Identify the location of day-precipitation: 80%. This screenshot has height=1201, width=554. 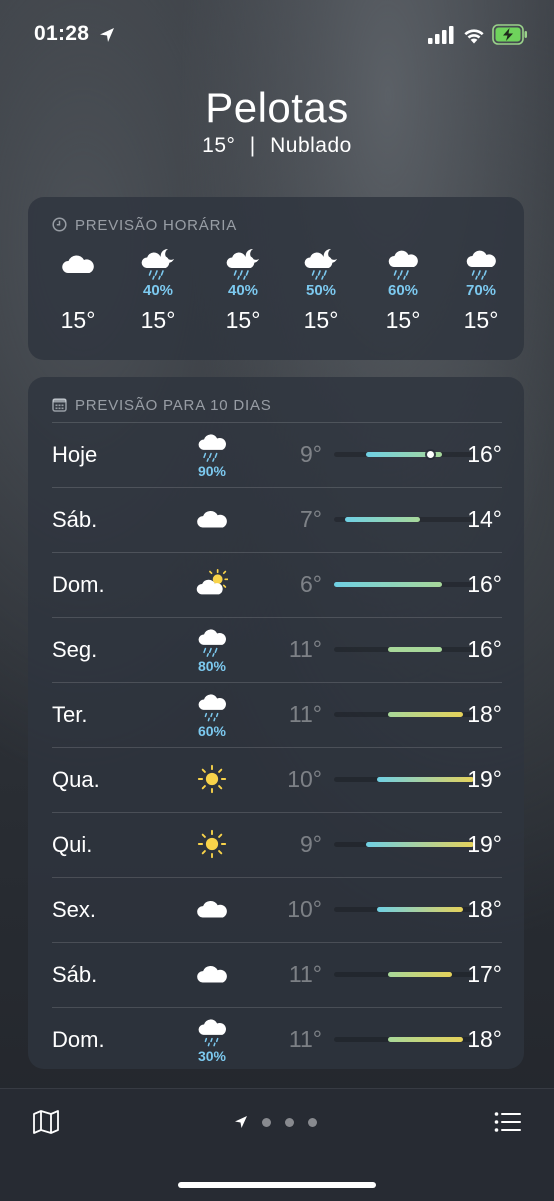
(212, 666).